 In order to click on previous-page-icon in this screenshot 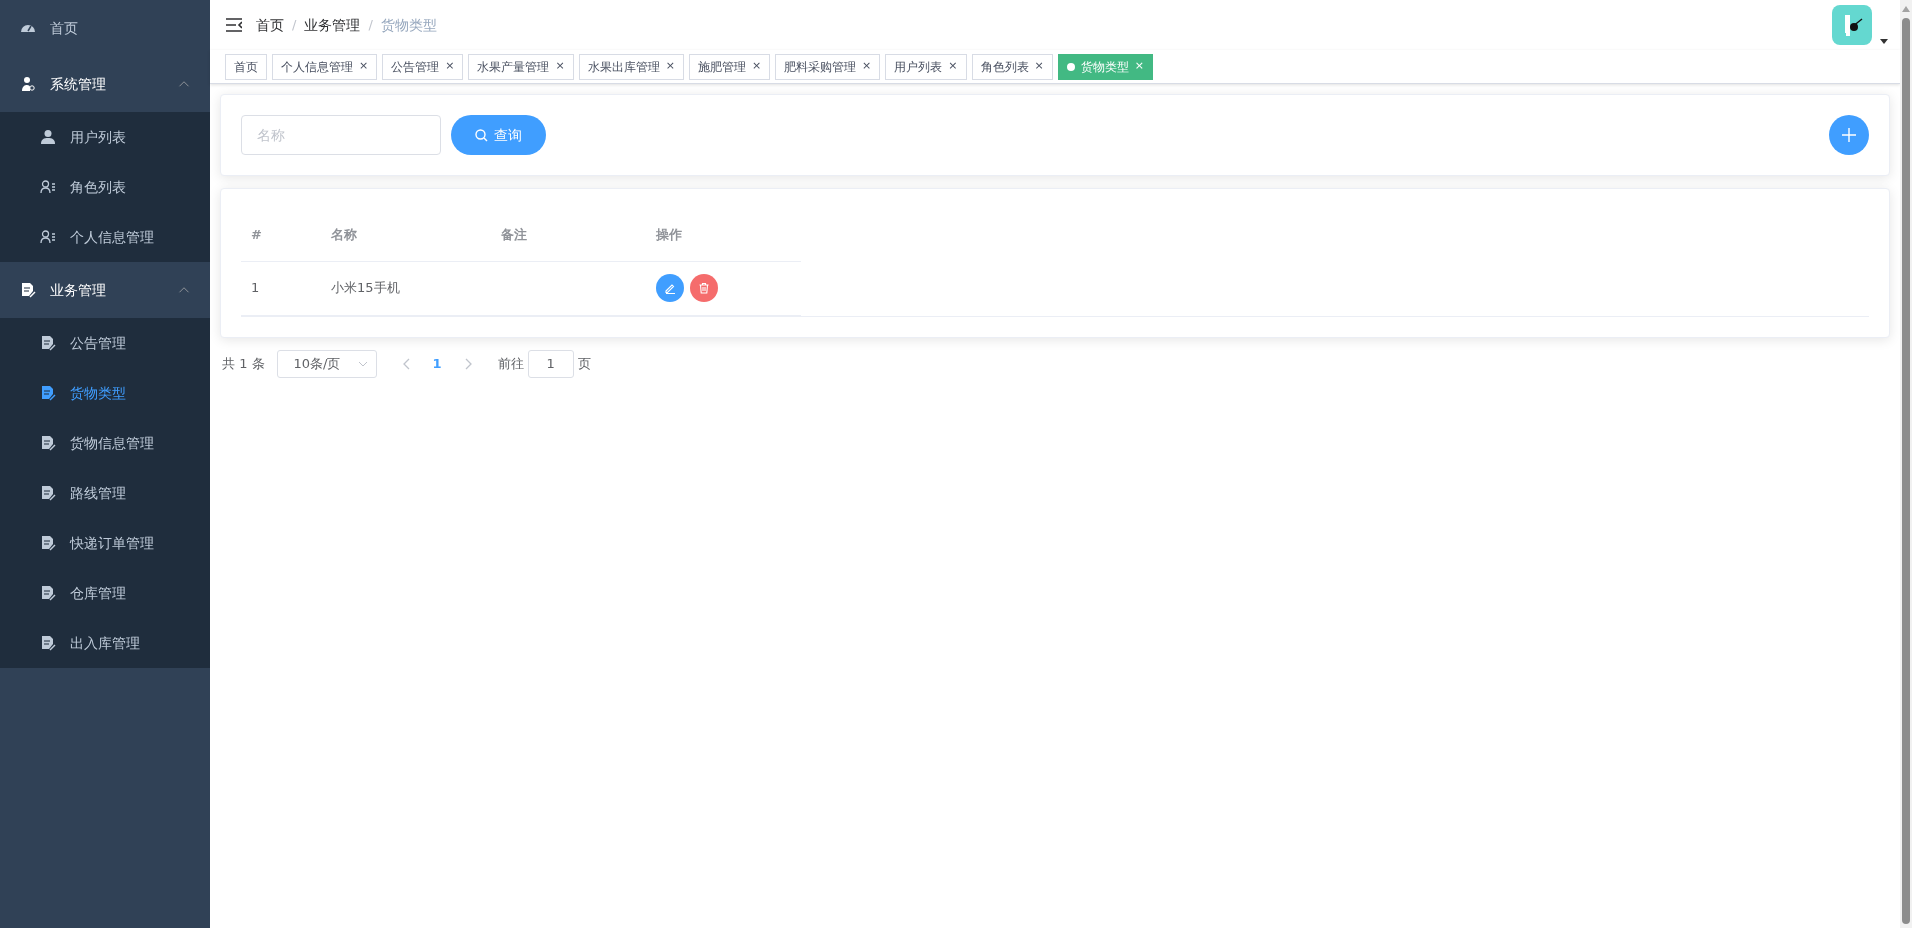, I will do `click(406, 363)`.